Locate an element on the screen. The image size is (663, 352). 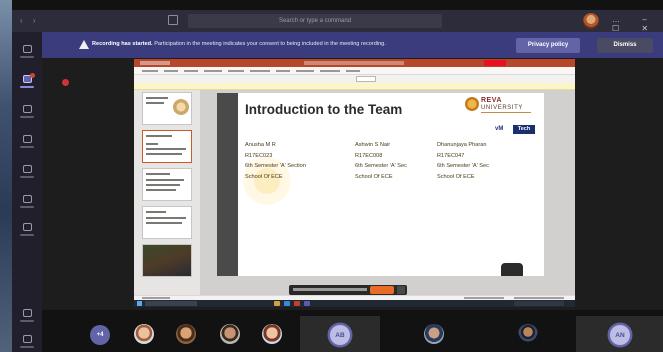
partner-logo: vM is located at coordinates (499, 129).